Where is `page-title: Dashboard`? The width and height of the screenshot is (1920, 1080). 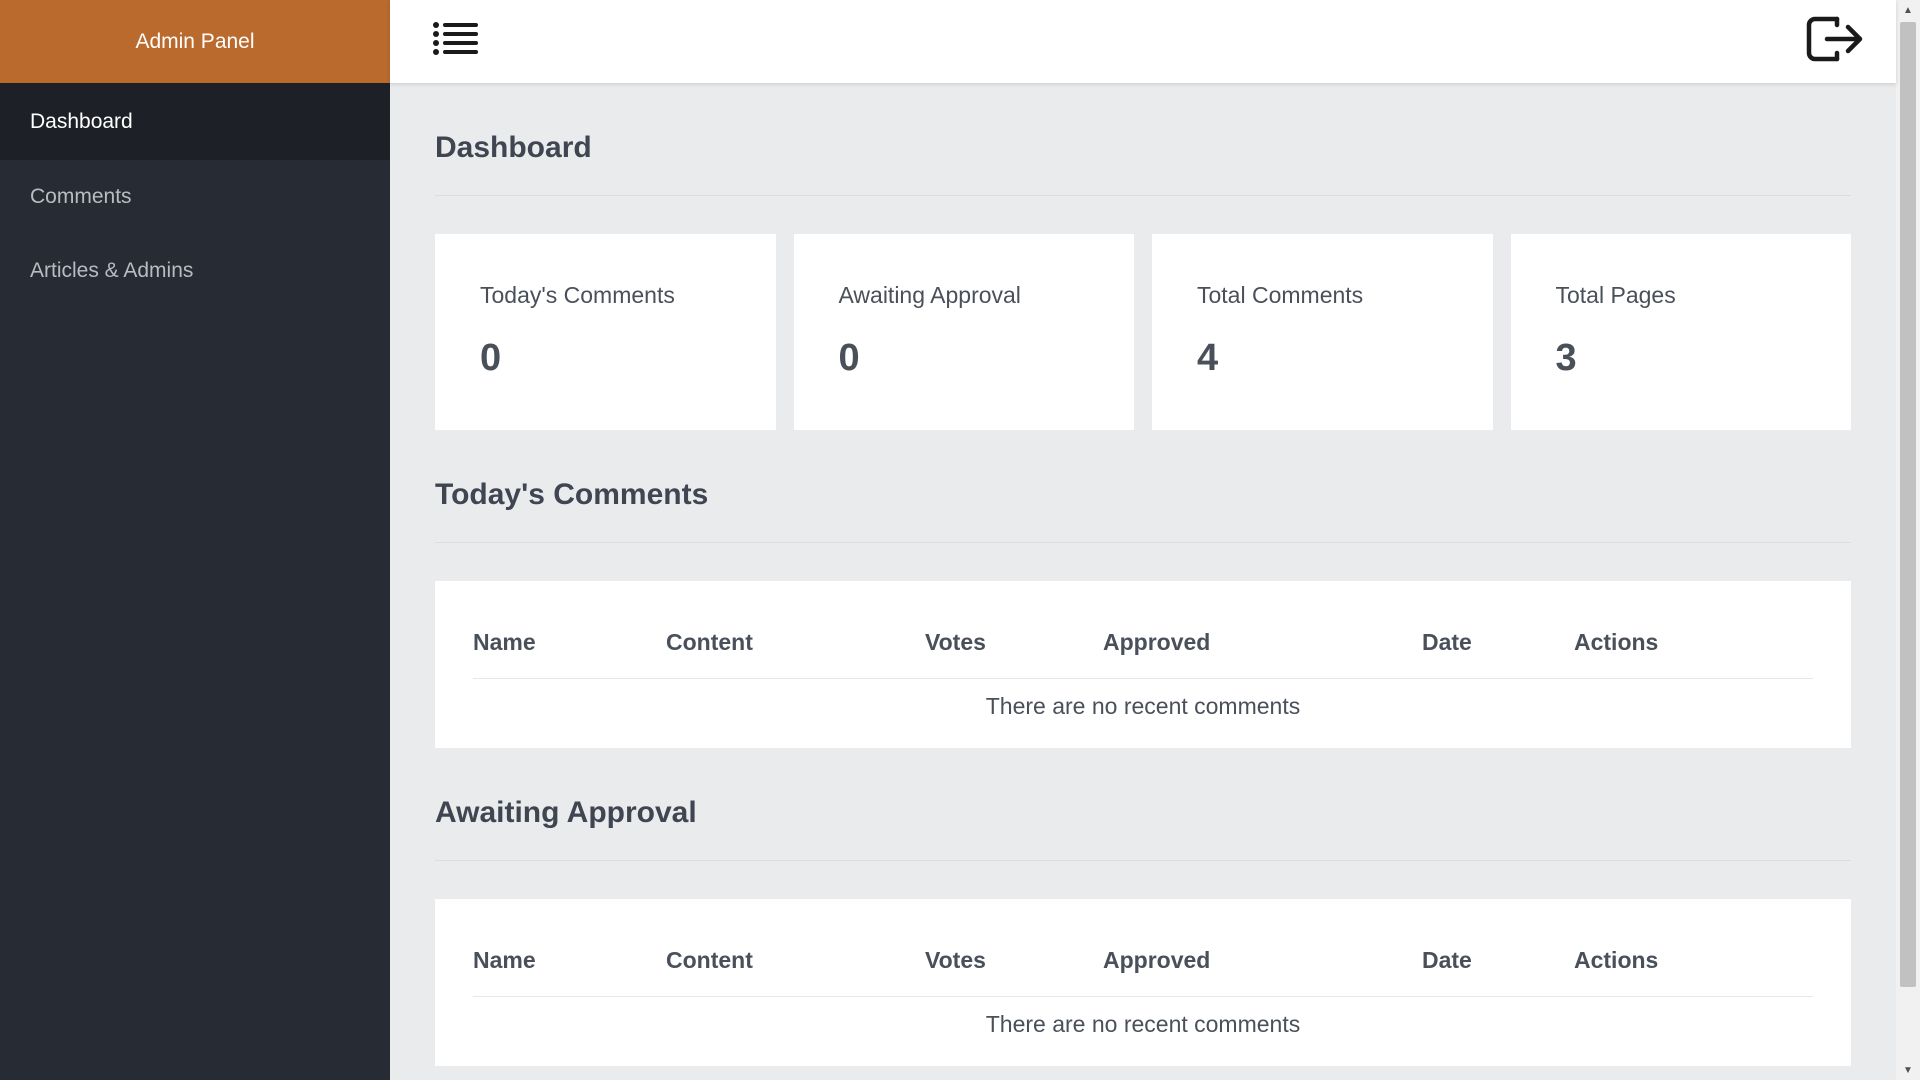 page-title: Dashboard is located at coordinates (1143, 139).